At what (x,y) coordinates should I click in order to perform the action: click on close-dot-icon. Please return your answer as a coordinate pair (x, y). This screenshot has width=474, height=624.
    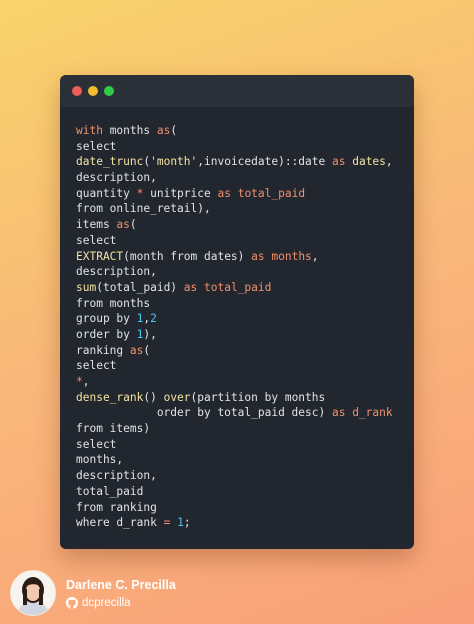
    Looking at the image, I should click on (77, 91).